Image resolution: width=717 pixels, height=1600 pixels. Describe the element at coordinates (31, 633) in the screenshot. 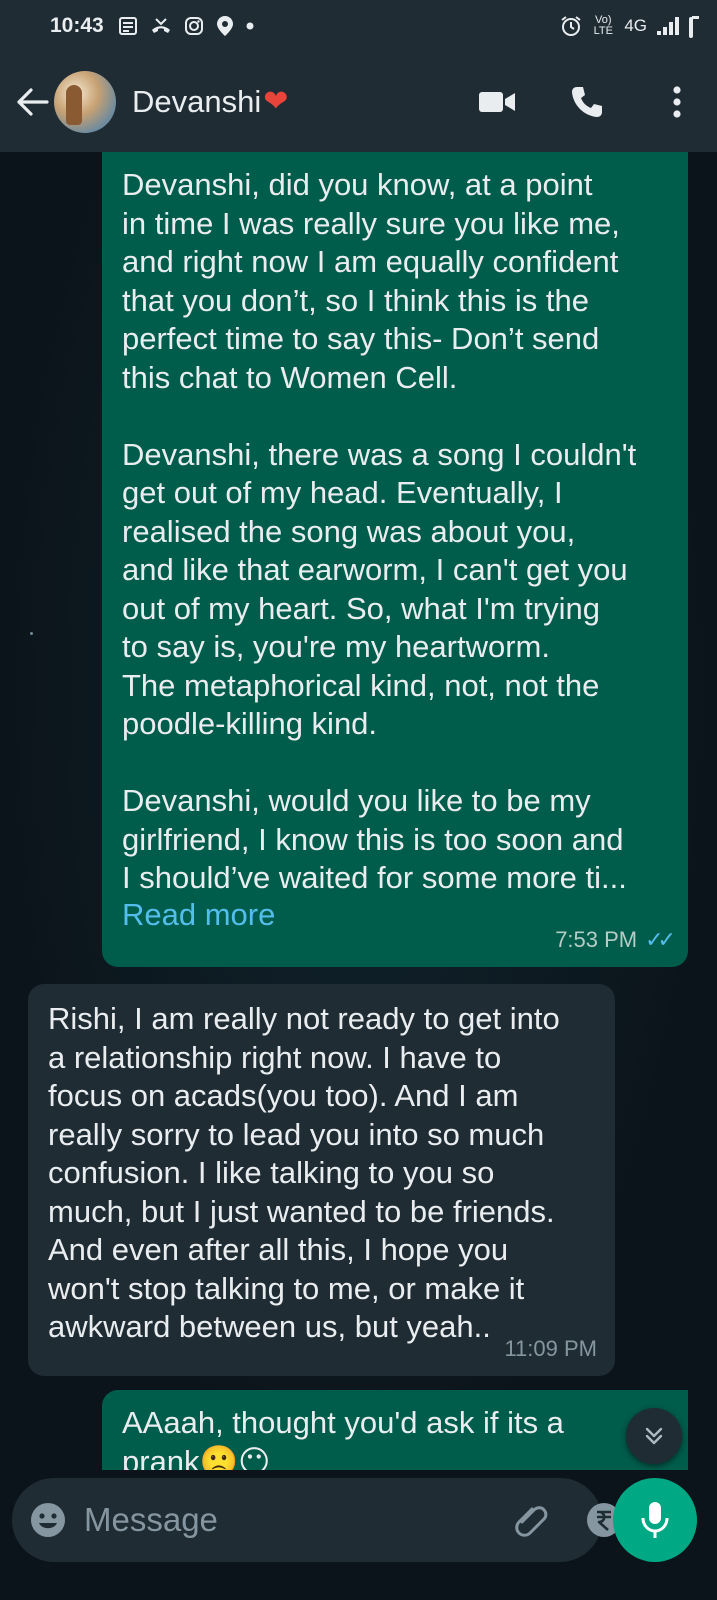

I see `wallpaper-star` at that location.